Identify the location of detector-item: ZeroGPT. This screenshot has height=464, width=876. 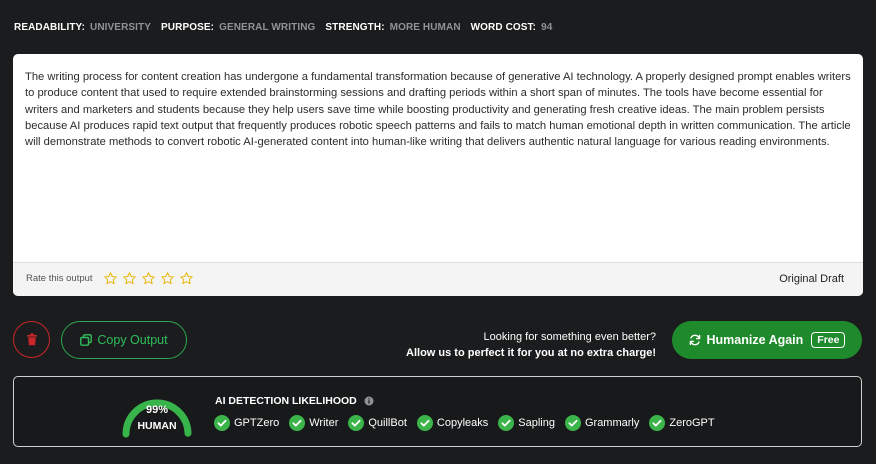
(682, 423).